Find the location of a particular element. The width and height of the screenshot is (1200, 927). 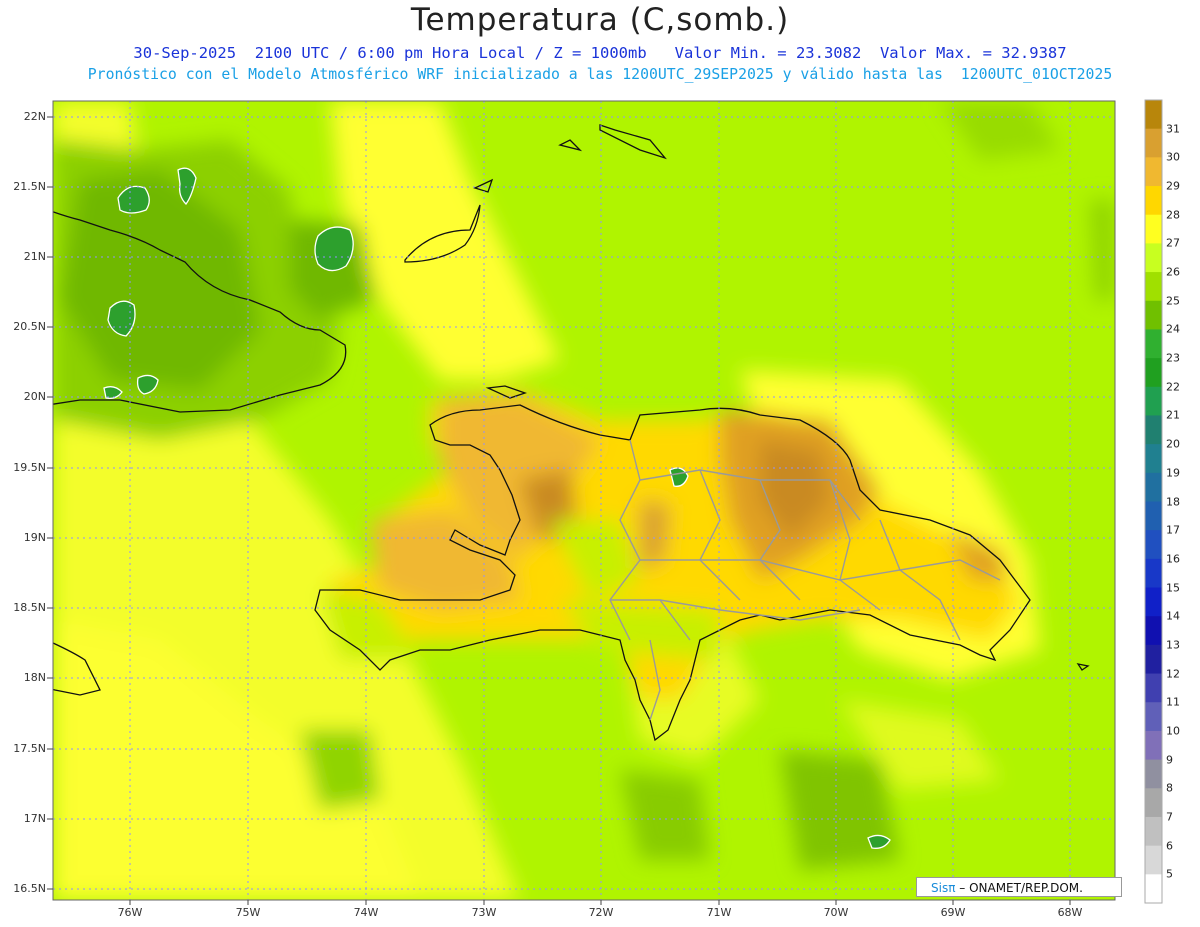

credit-text: – ONAMET/REP.DOM. is located at coordinates (1019, 888).